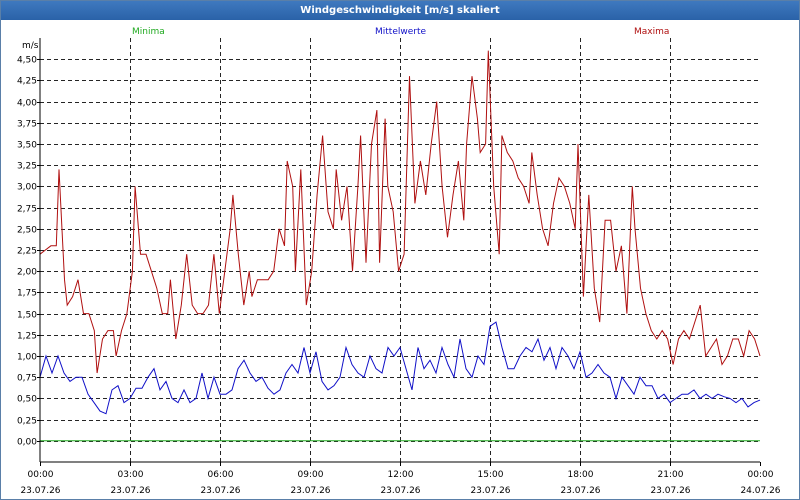 The height and width of the screenshot is (500, 800). Describe the element at coordinates (27, 146) in the screenshot. I see `y-tick-label: 3,50` at that location.